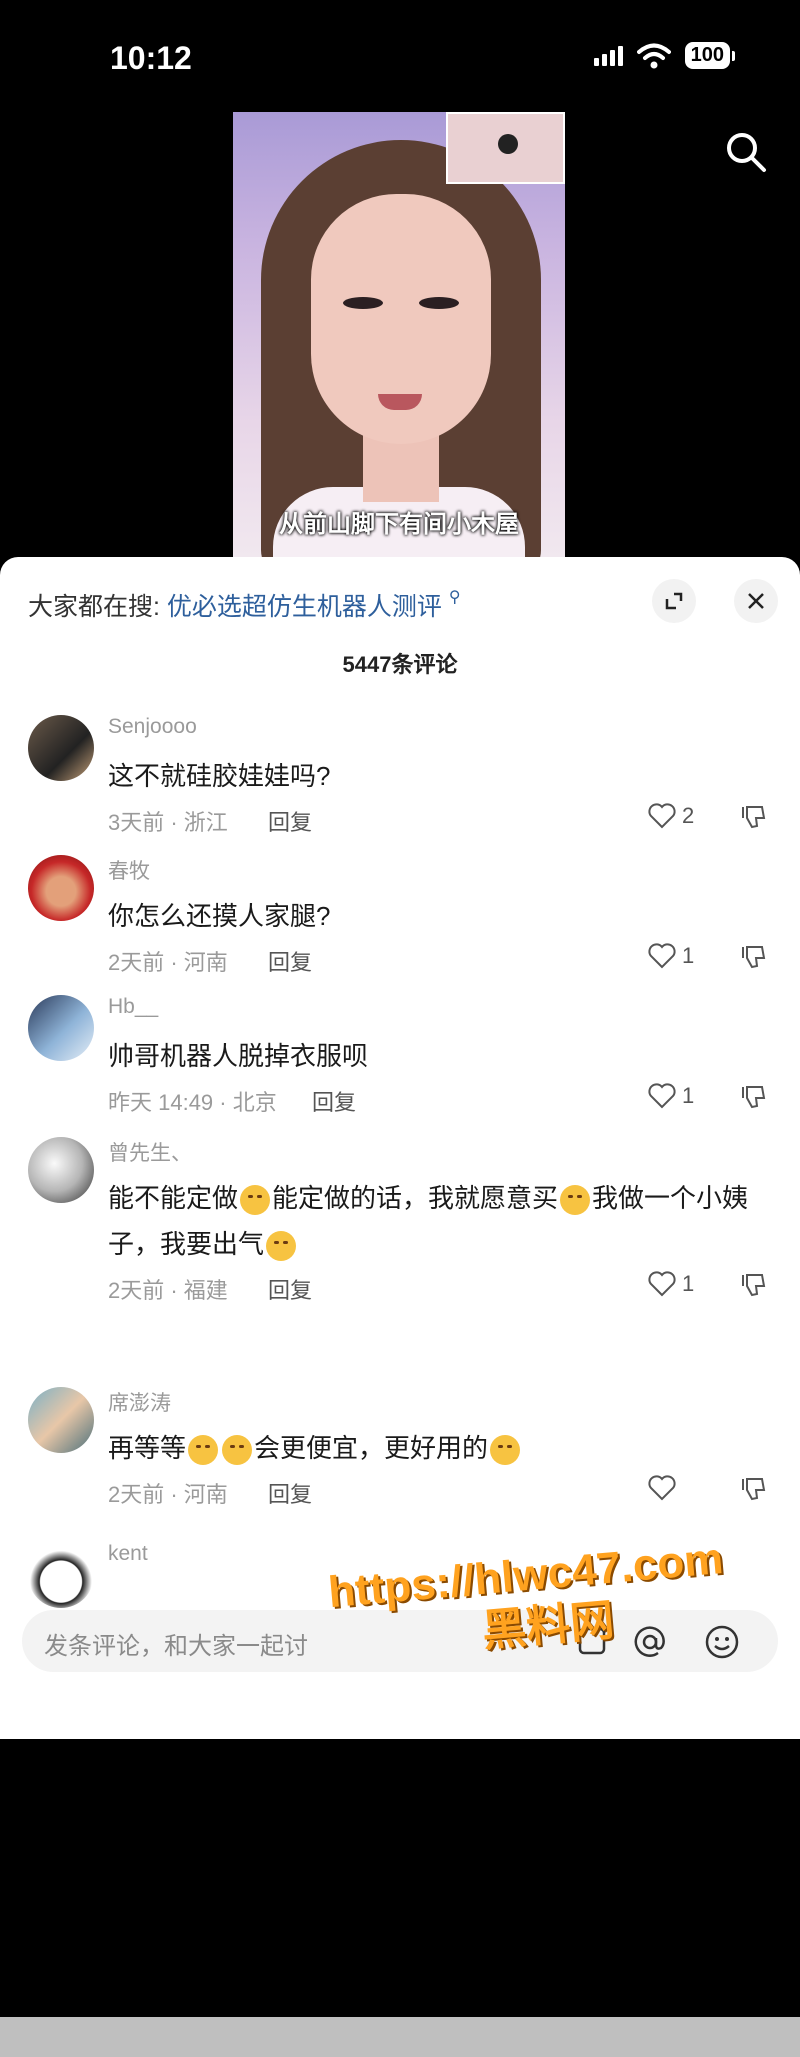 The image size is (800, 2057). I want to click on close-icon, so click(756, 601).